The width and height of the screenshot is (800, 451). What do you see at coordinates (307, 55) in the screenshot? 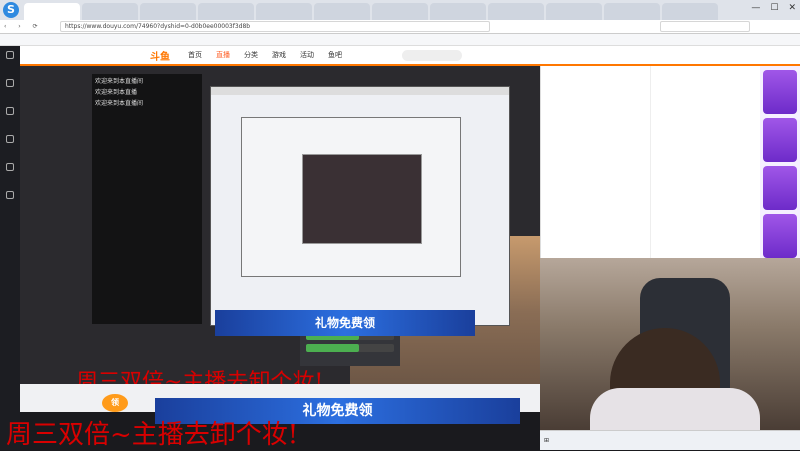
I see `site-nav-item: 活动` at bounding box center [307, 55].